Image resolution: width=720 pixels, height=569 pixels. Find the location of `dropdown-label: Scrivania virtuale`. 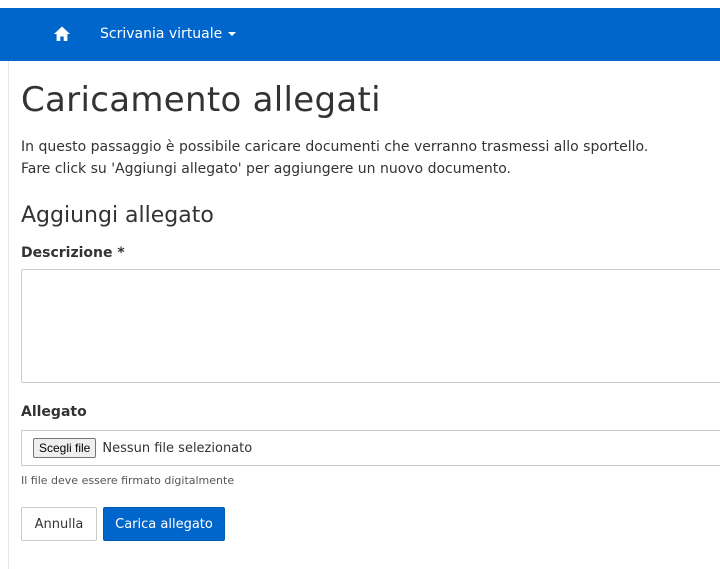

dropdown-label: Scrivania virtuale is located at coordinates (161, 34).